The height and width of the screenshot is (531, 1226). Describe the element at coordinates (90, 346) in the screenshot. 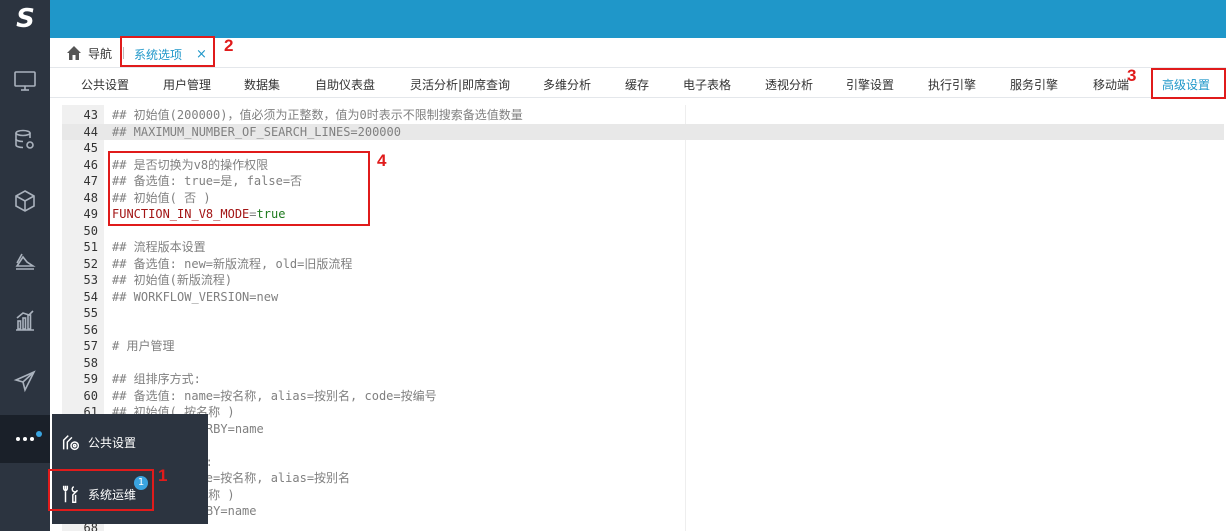

I see `line-number: 57` at that location.